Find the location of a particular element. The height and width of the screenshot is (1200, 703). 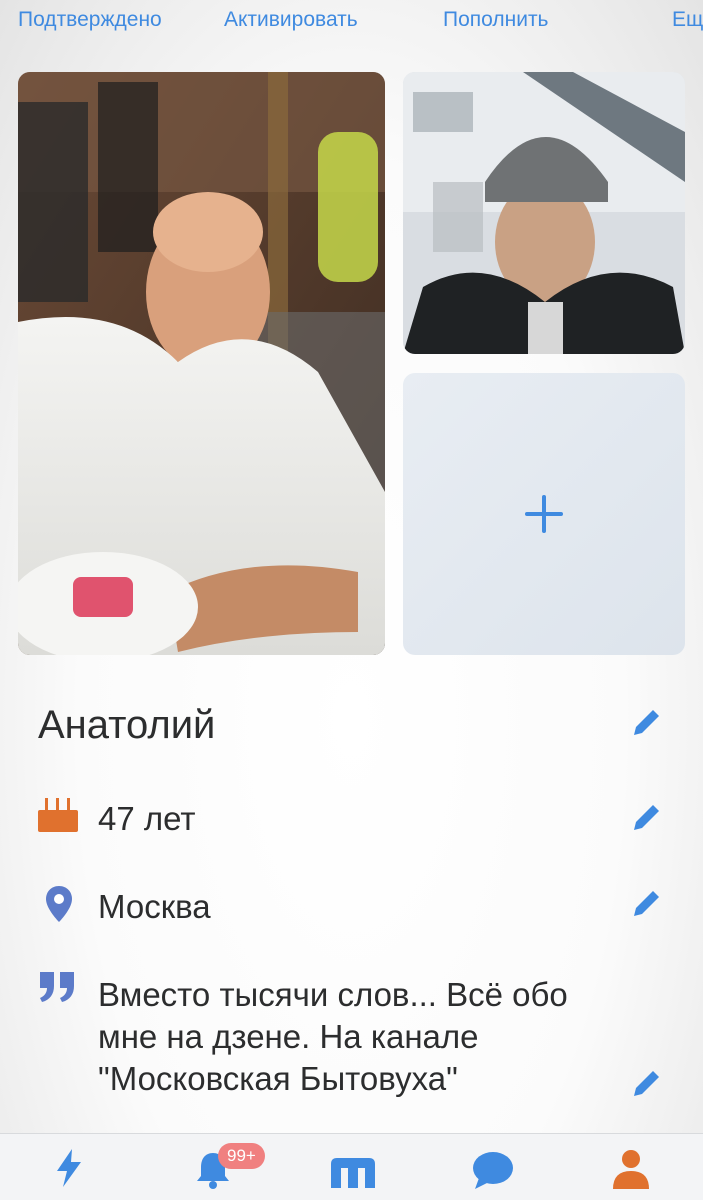

top-actions-bar: Подтверждено Активировать Пополнить Ещё is located at coordinates (351, 22).